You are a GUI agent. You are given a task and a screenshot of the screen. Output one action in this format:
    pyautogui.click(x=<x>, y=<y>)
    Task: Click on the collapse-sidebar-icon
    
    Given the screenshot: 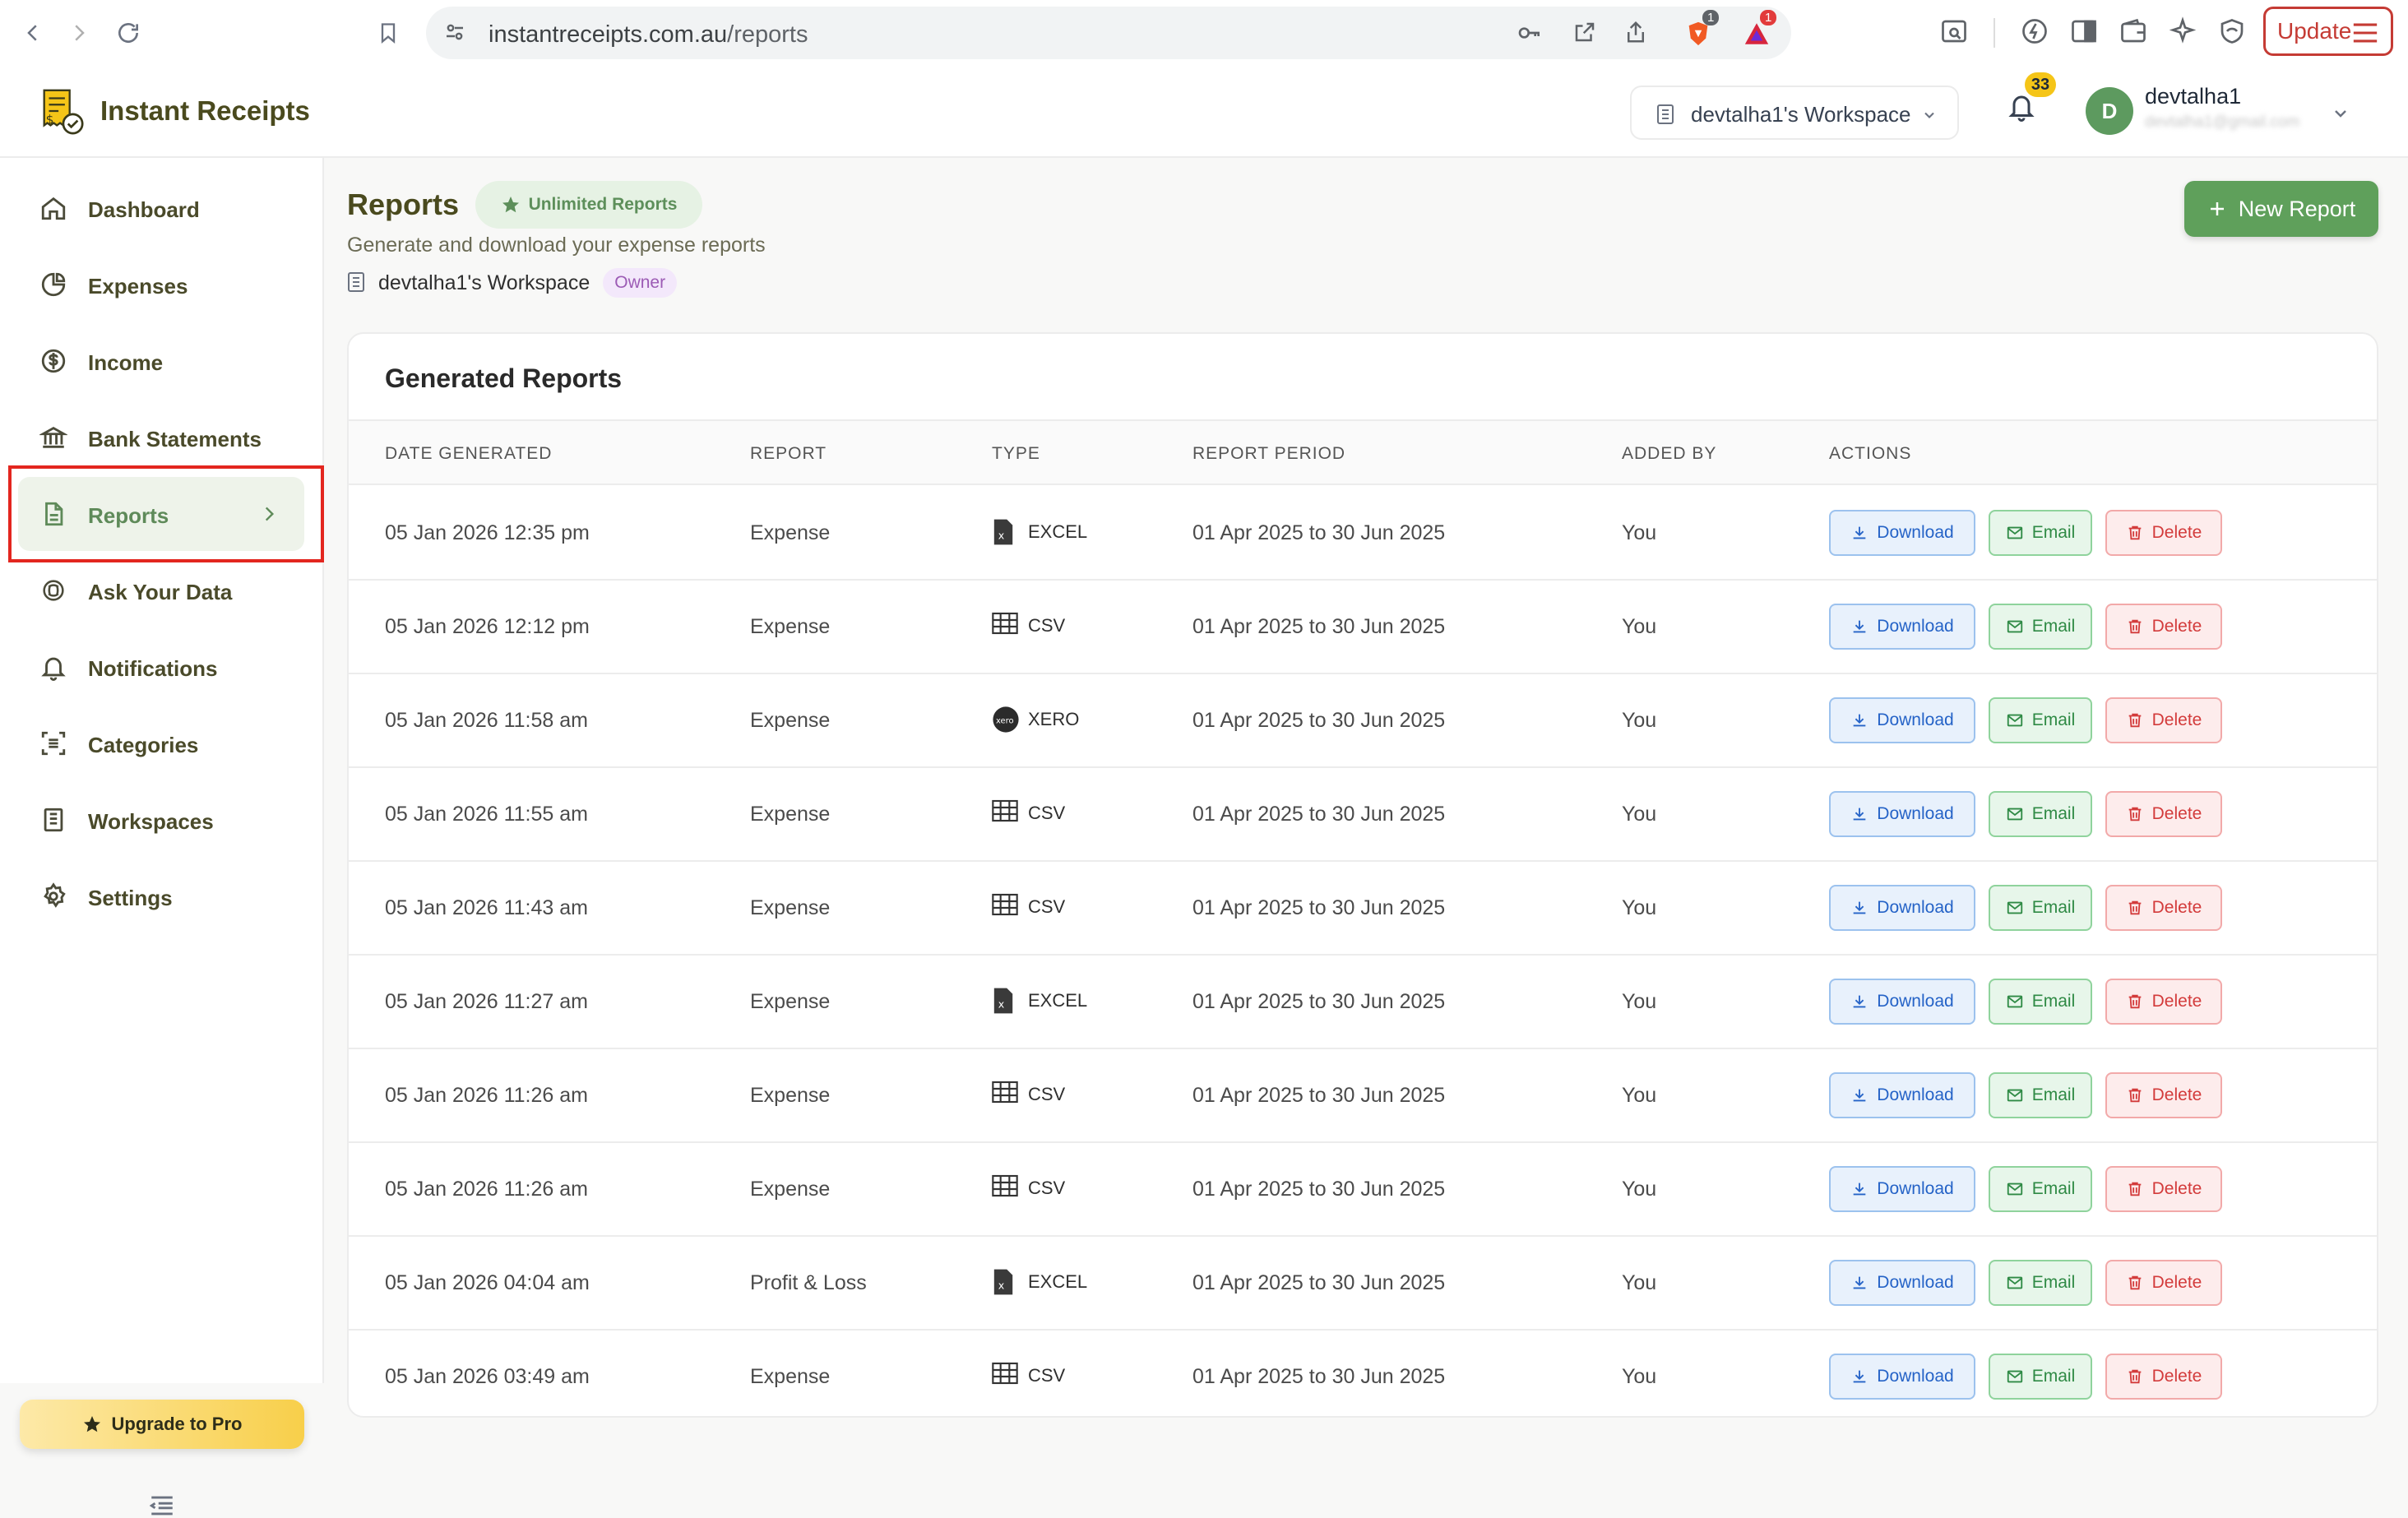 What is the action you would take?
    pyautogui.click(x=162, y=1505)
    